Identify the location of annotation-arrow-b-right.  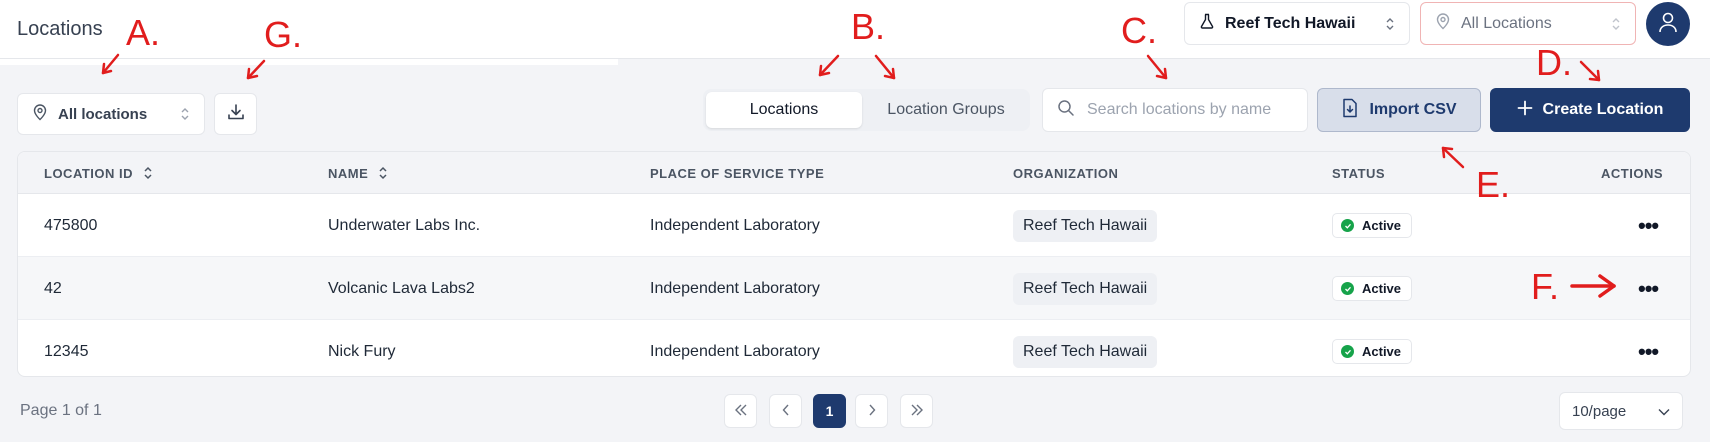
(885, 67).